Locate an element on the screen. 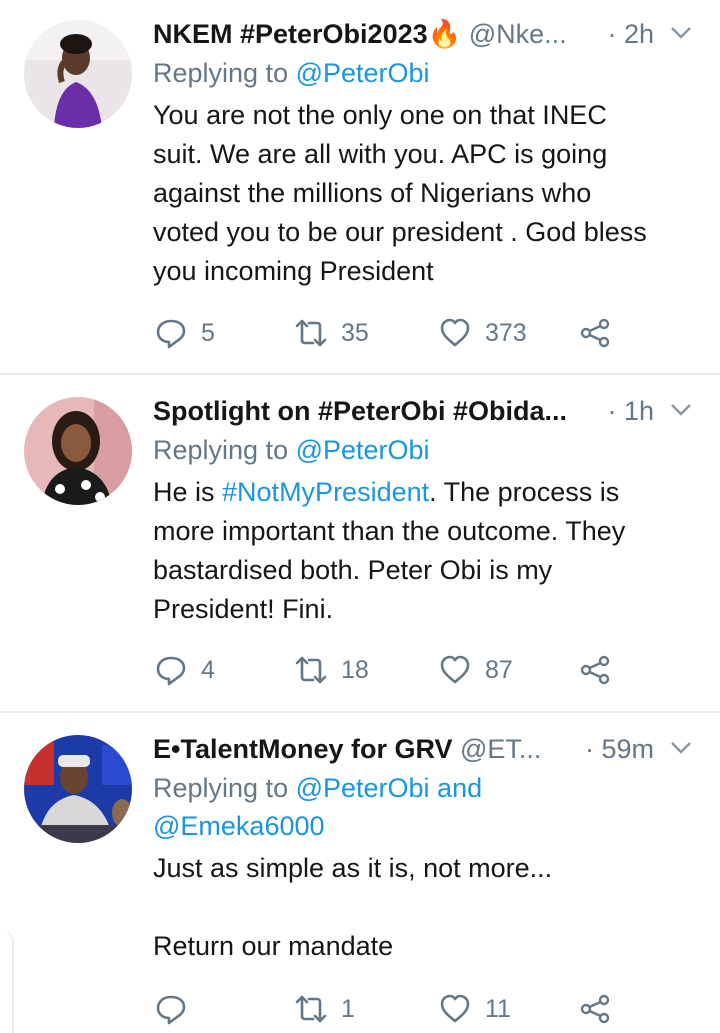 The width and height of the screenshot is (720, 1033). like-button: 11 is located at coordinates (475, 1009).